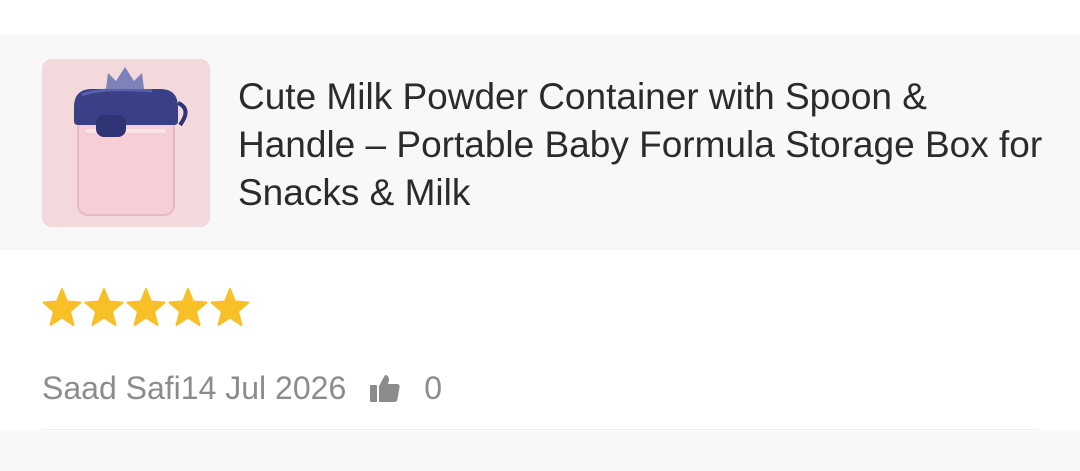 The image size is (1080, 471). Describe the element at coordinates (540, 429) in the screenshot. I see `divider` at that location.